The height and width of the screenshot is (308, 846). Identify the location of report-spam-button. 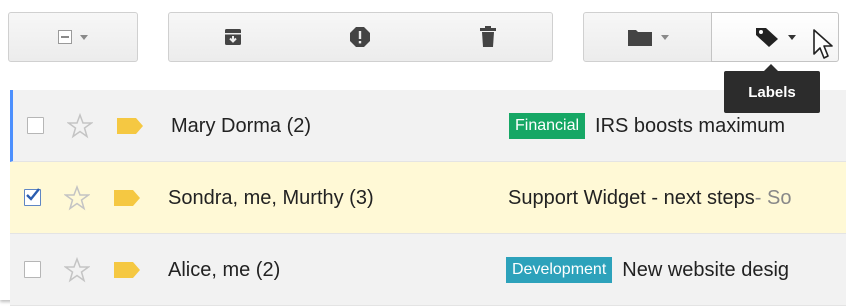
(360, 37).